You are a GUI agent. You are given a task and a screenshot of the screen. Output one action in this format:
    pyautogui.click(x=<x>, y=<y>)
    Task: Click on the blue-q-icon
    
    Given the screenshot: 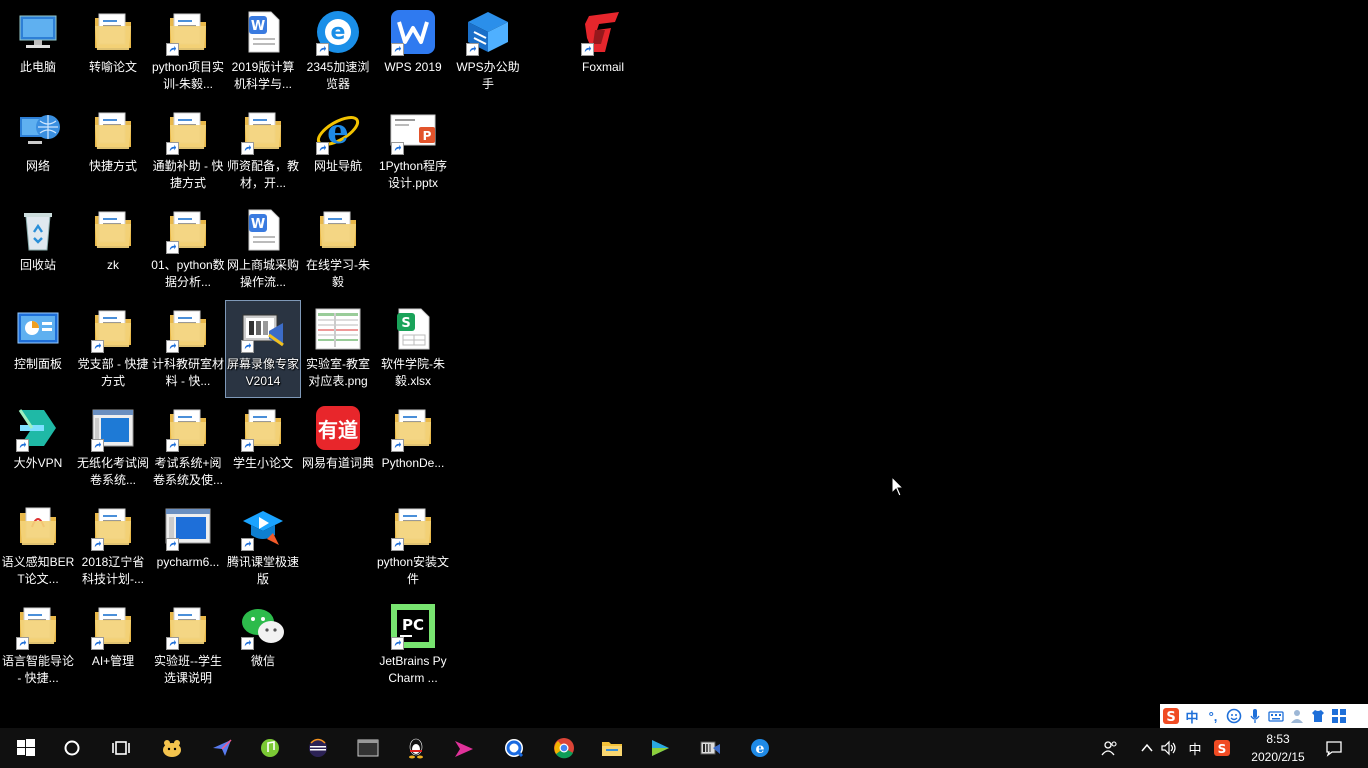 What is the action you would take?
    pyautogui.click(x=514, y=748)
    